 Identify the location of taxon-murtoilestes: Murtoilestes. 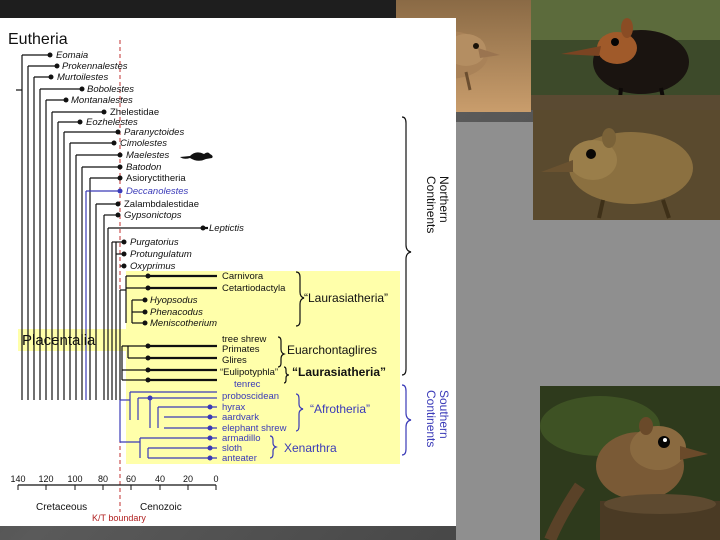
(82, 77).